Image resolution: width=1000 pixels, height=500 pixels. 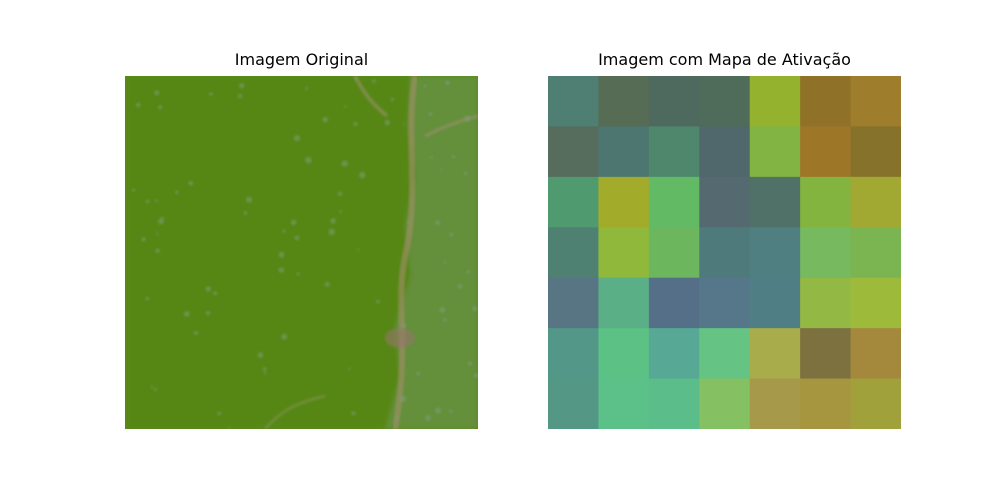 What do you see at coordinates (301, 59) in the screenshot?
I see `original-image-title: Imagem Original` at bounding box center [301, 59].